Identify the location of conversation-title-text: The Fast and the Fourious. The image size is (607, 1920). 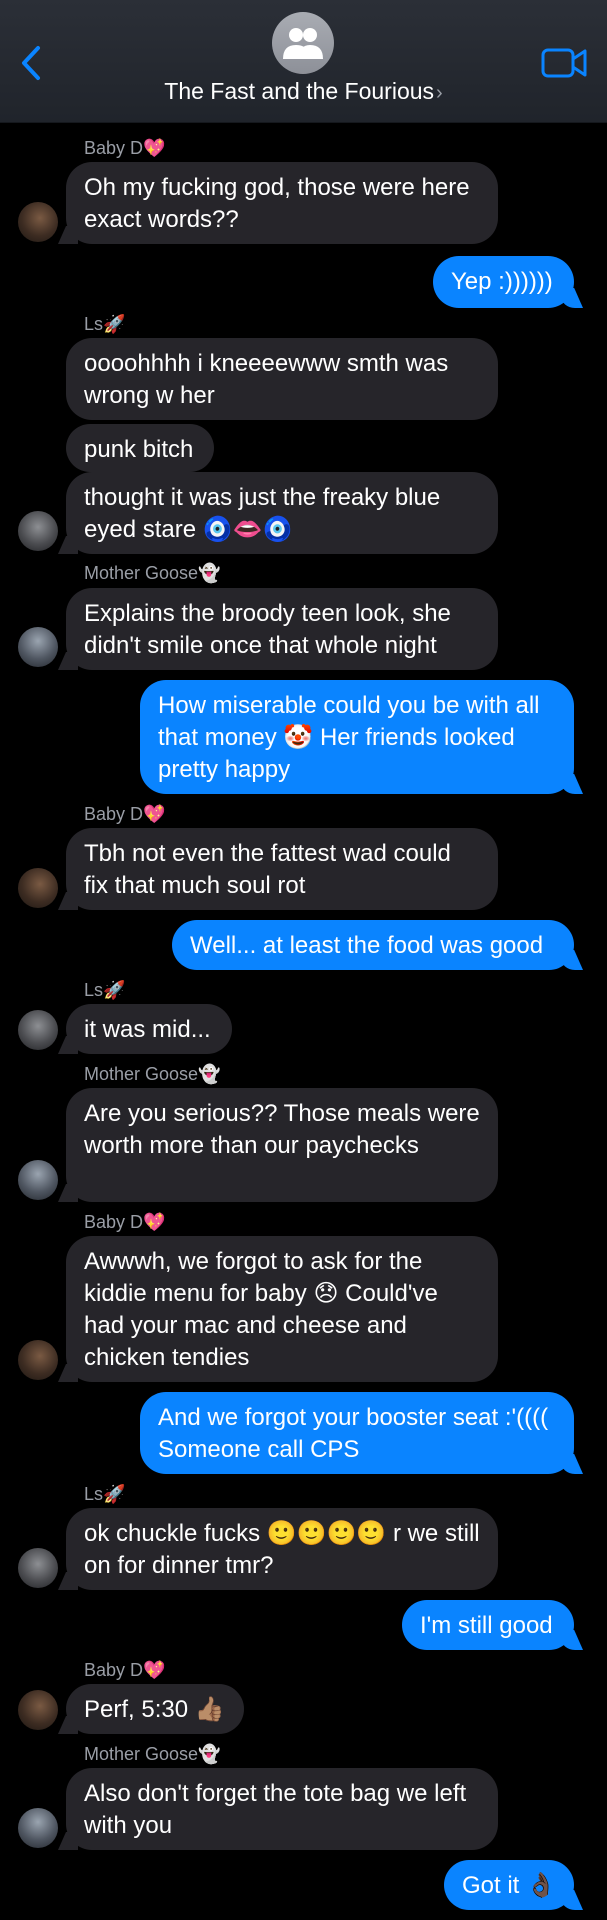
(299, 91).